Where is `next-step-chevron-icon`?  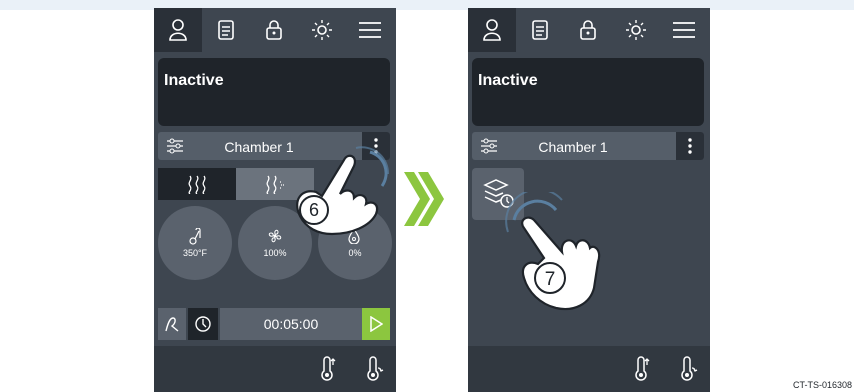 next-step-chevron-icon is located at coordinates (424, 199).